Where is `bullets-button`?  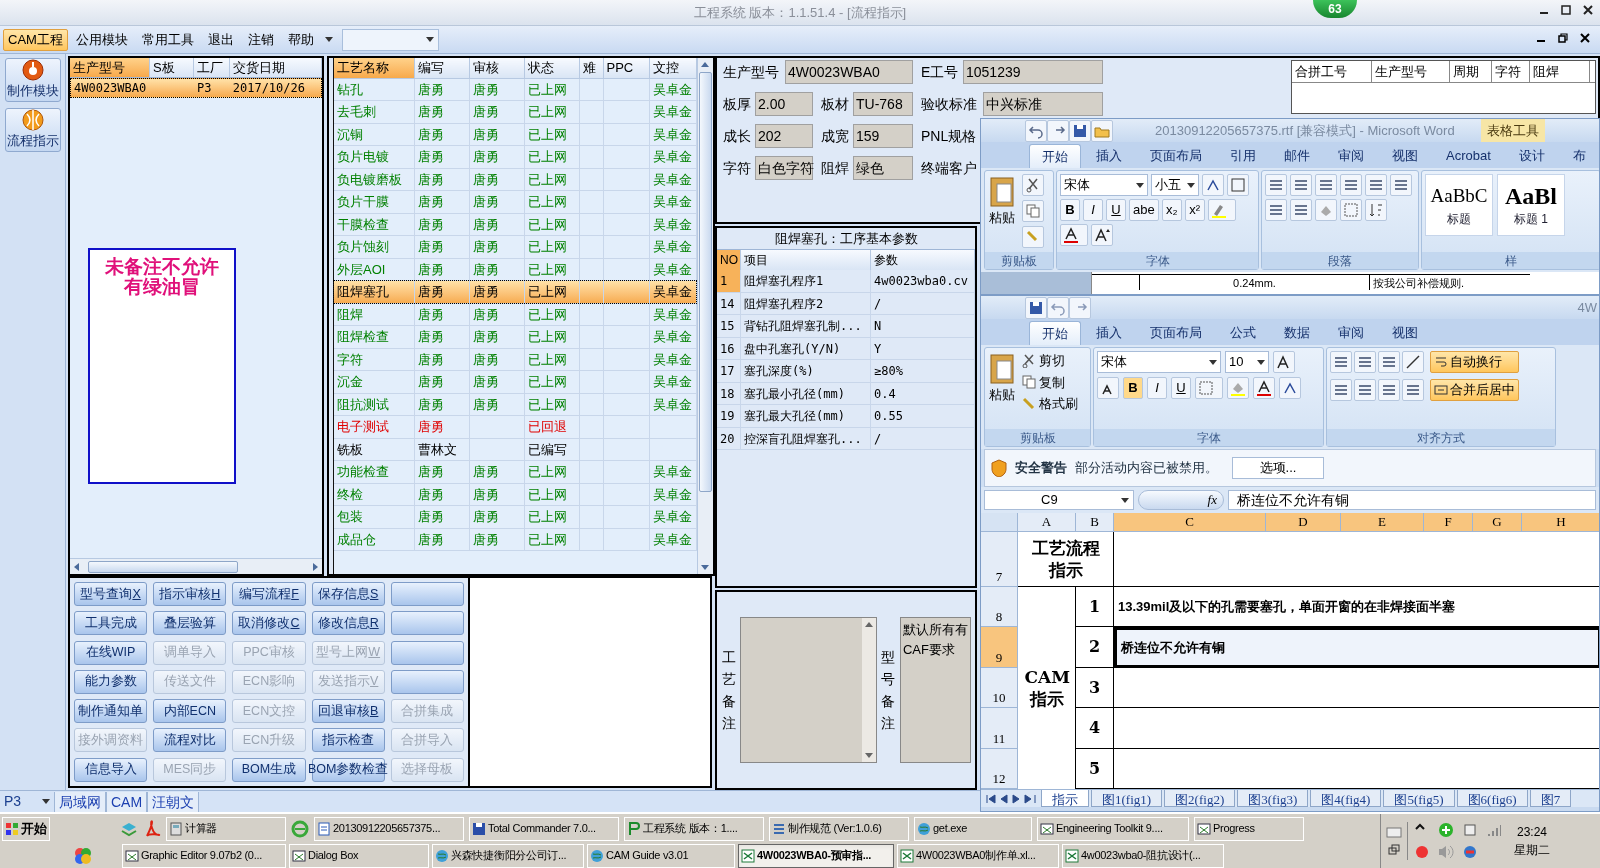 bullets-button is located at coordinates (1276, 185).